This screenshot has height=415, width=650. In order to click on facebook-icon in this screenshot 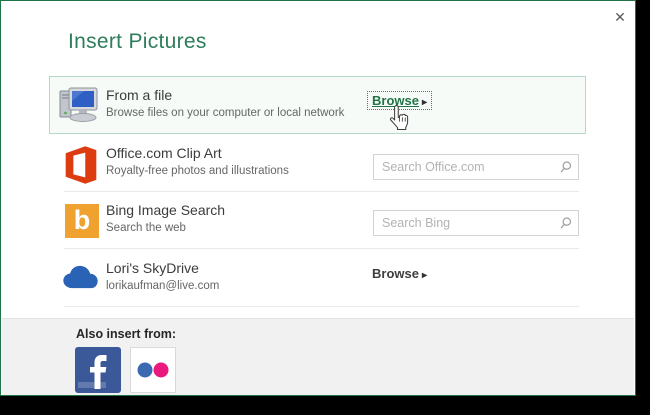, I will do `click(98, 370)`.